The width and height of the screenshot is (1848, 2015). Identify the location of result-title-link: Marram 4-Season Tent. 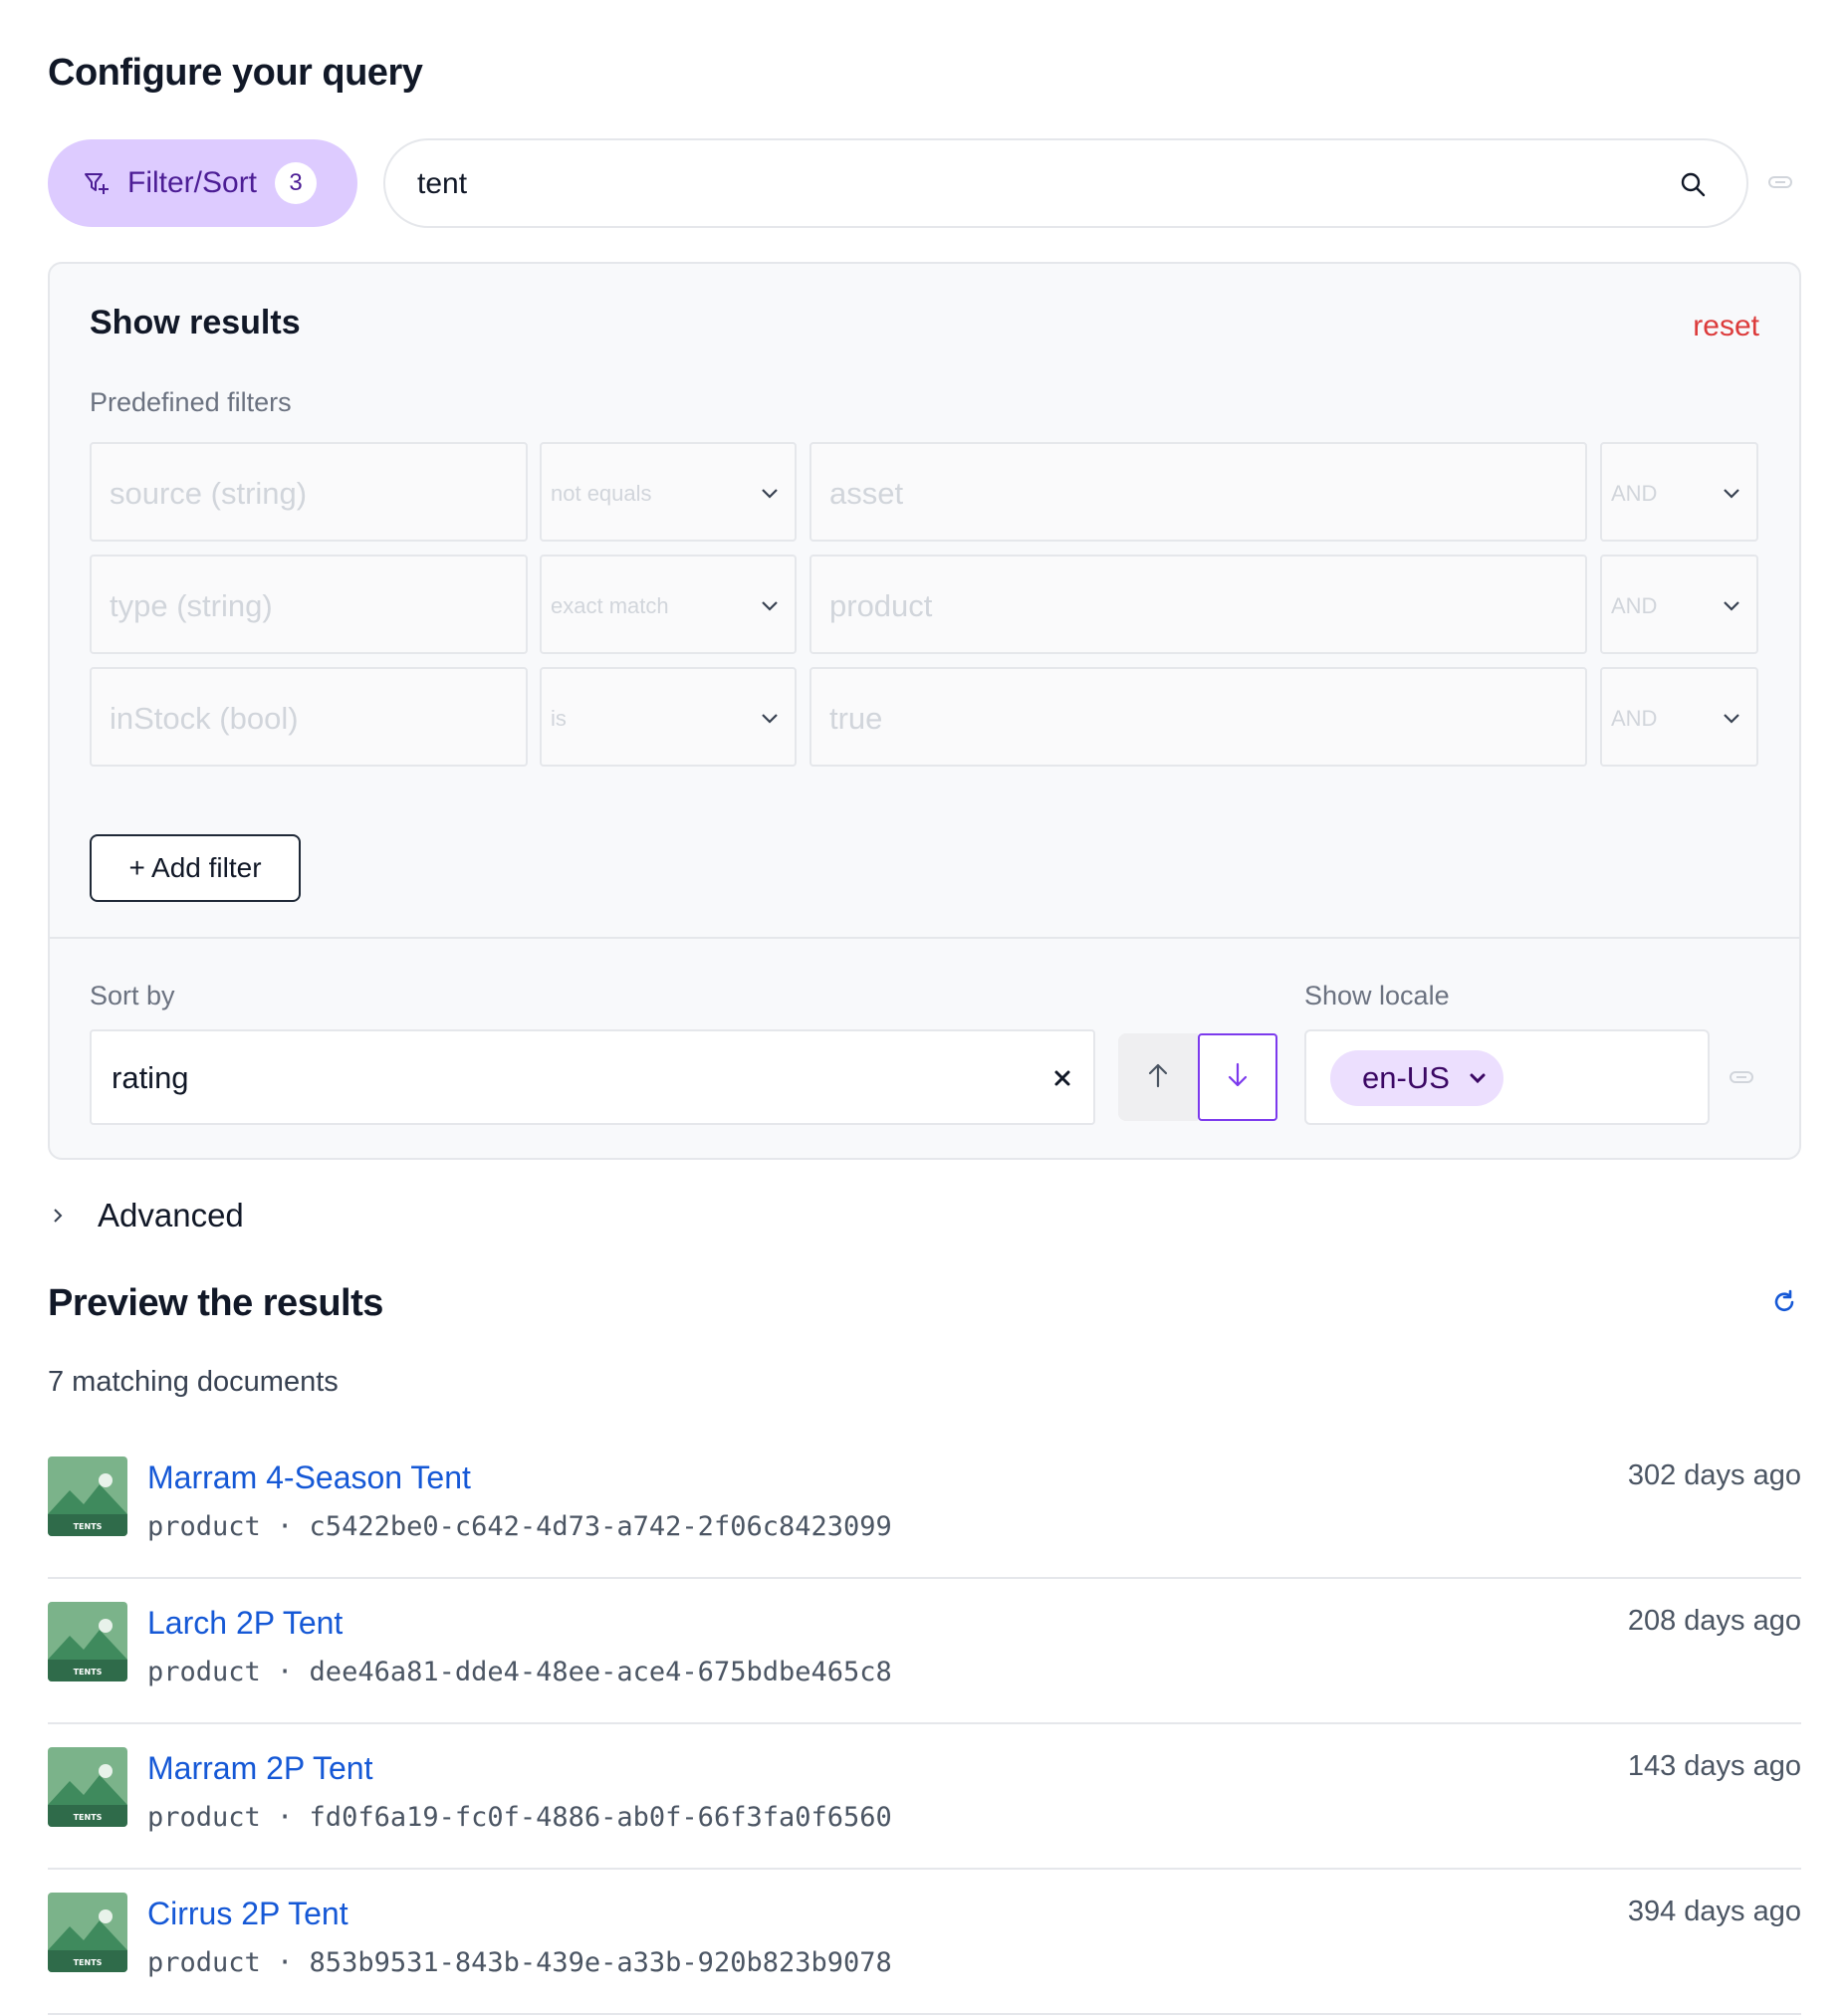
(309, 1477).